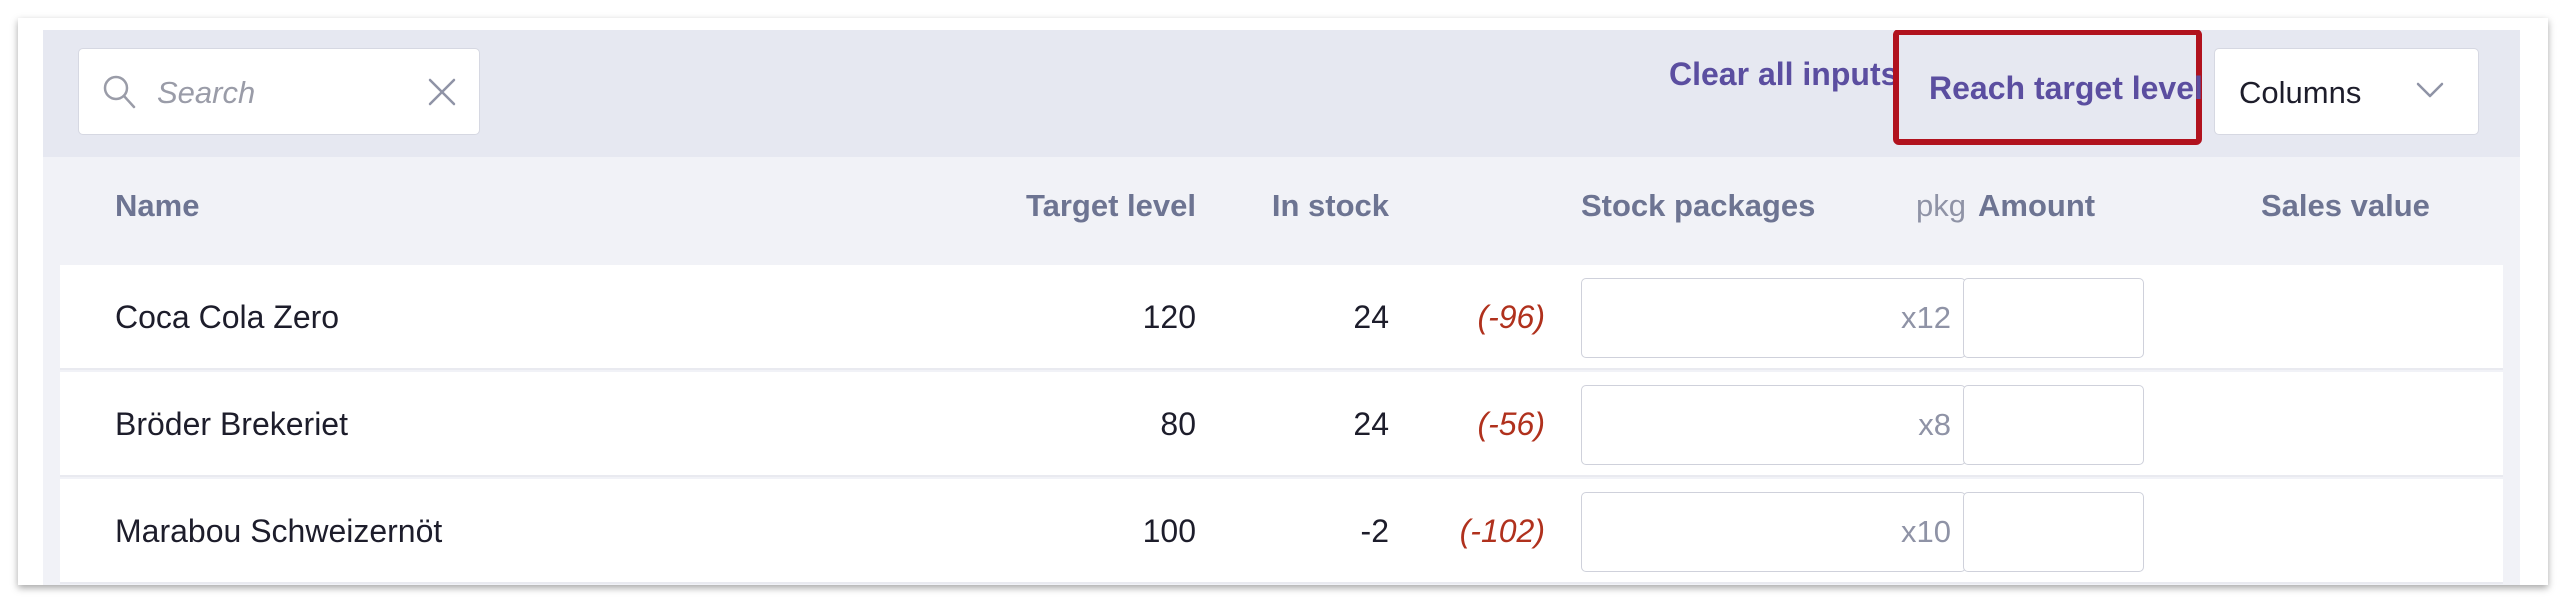 This screenshot has height=609, width=2566. I want to click on header-pkg: pkg, so click(1941, 205).